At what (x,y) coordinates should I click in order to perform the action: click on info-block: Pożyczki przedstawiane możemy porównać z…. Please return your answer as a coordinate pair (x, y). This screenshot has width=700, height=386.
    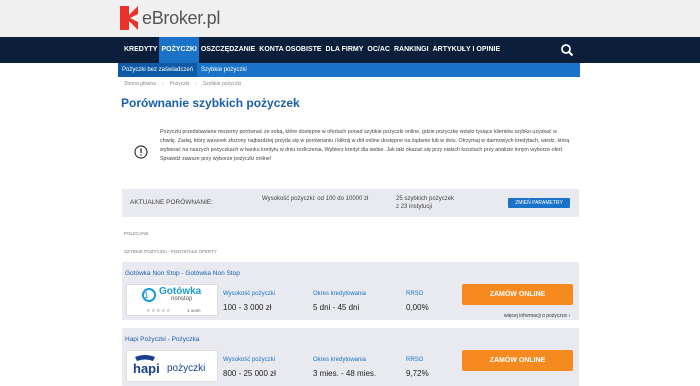
    Looking at the image, I should click on (352, 154).